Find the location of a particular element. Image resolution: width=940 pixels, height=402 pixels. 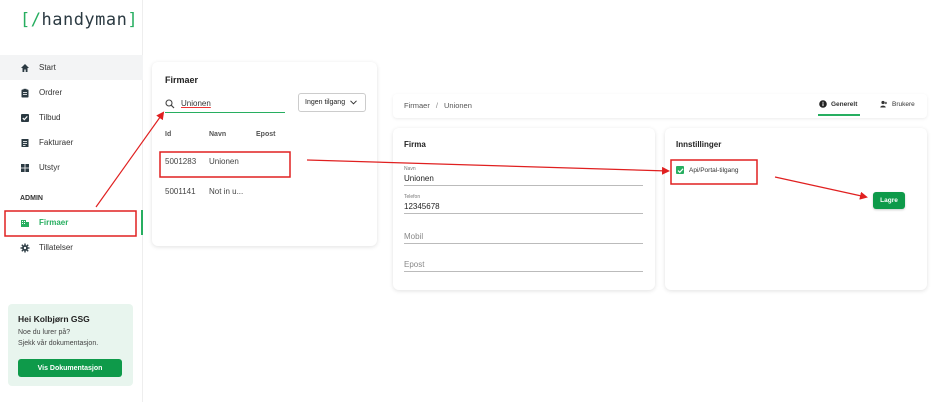

breadcrumb: Firmaer / Unionen is located at coordinates (438, 105).